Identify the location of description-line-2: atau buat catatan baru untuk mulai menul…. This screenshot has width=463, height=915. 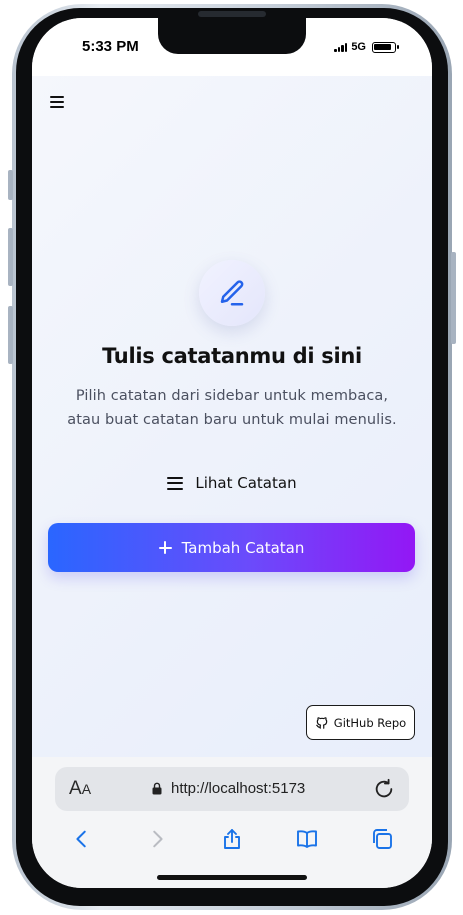
(232, 420).